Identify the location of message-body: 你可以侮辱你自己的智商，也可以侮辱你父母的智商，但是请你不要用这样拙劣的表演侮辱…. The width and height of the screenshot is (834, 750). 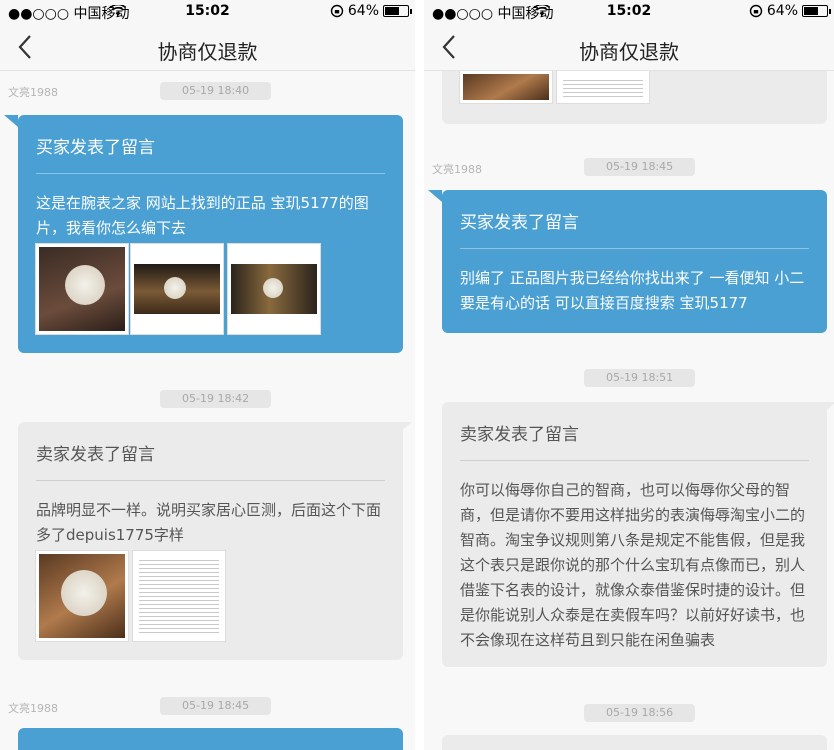
(633, 565).